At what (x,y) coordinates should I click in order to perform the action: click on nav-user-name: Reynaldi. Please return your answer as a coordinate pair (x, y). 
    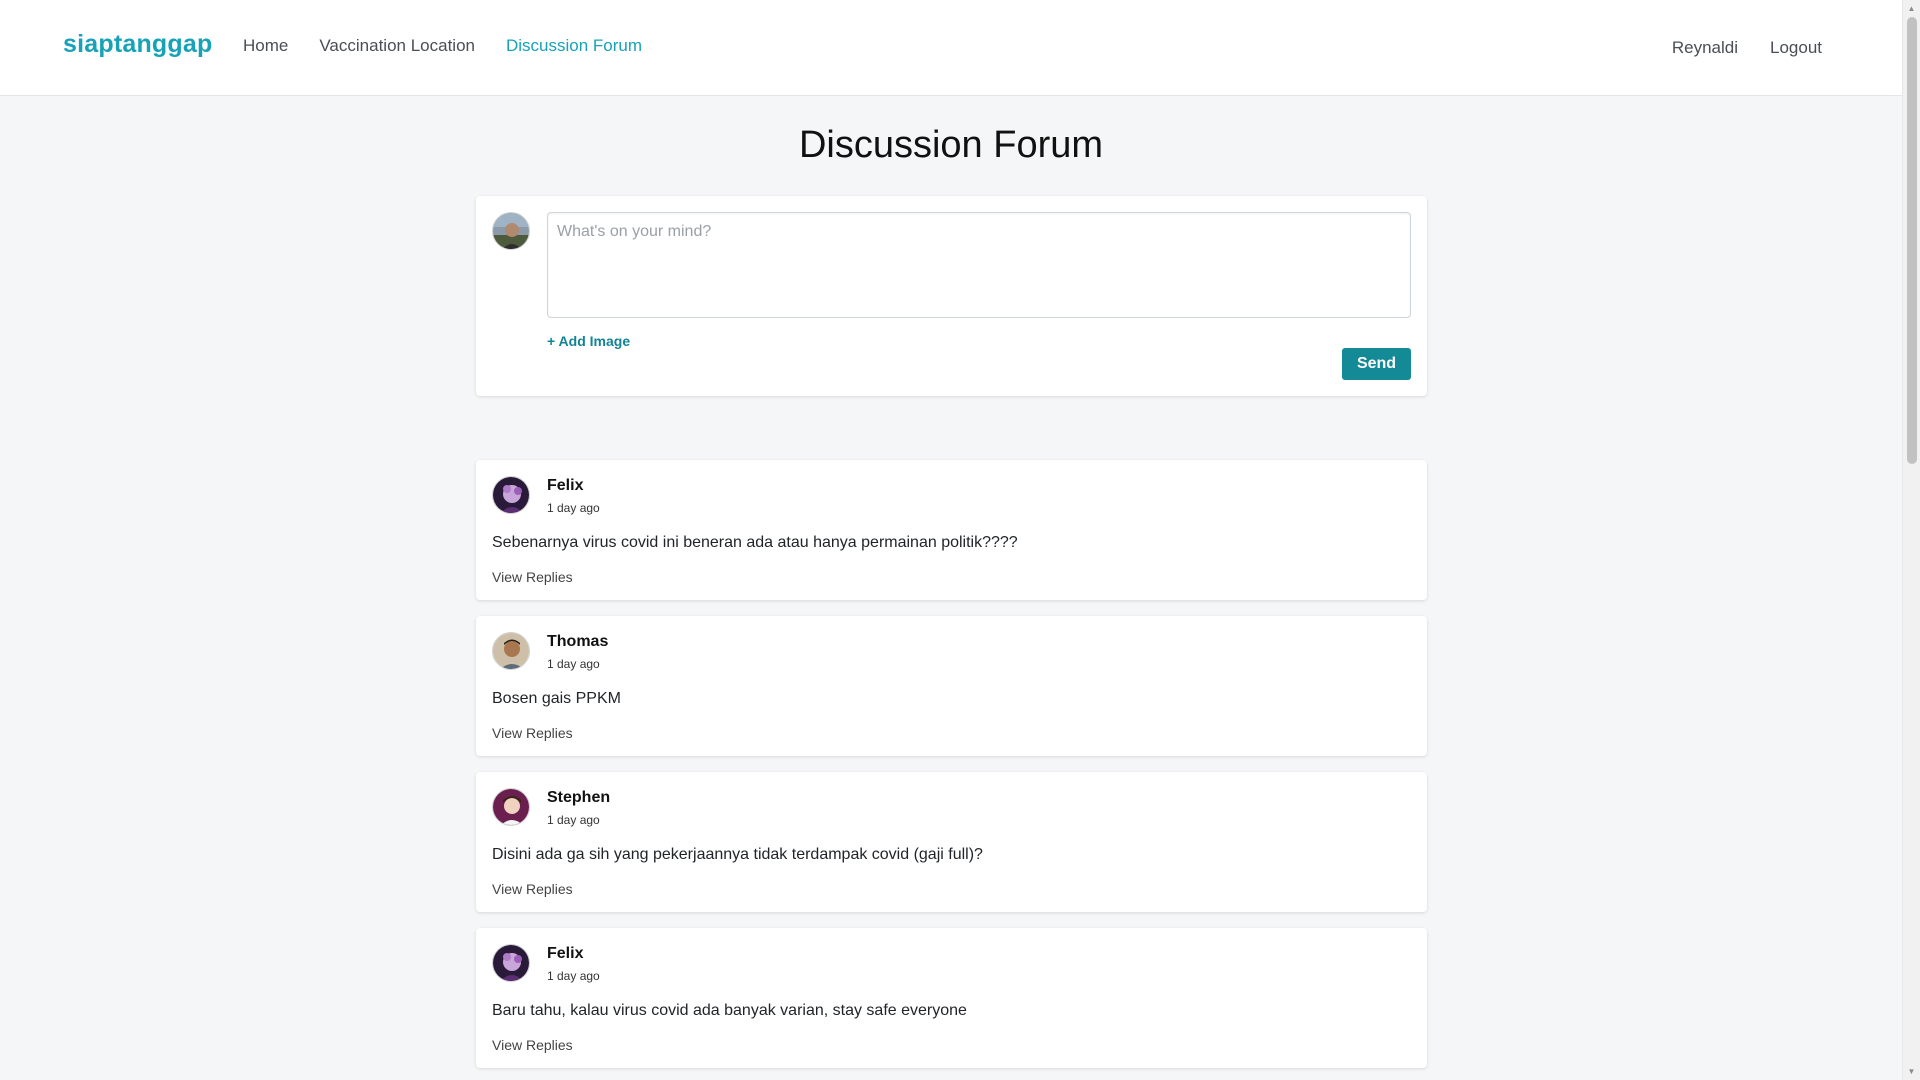
    Looking at the image, I should click on (1705, 48).